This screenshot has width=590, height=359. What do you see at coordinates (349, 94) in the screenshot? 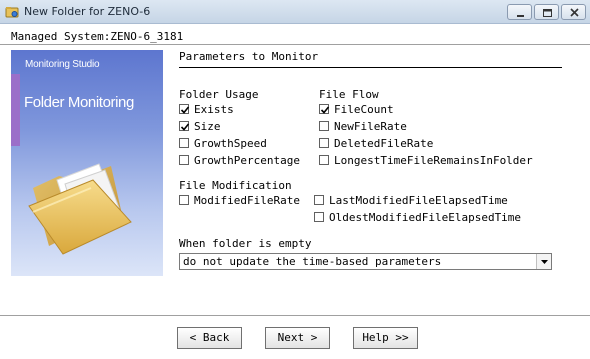
I see `file-flow-label: File Flow` at bounding box center [349, 94].